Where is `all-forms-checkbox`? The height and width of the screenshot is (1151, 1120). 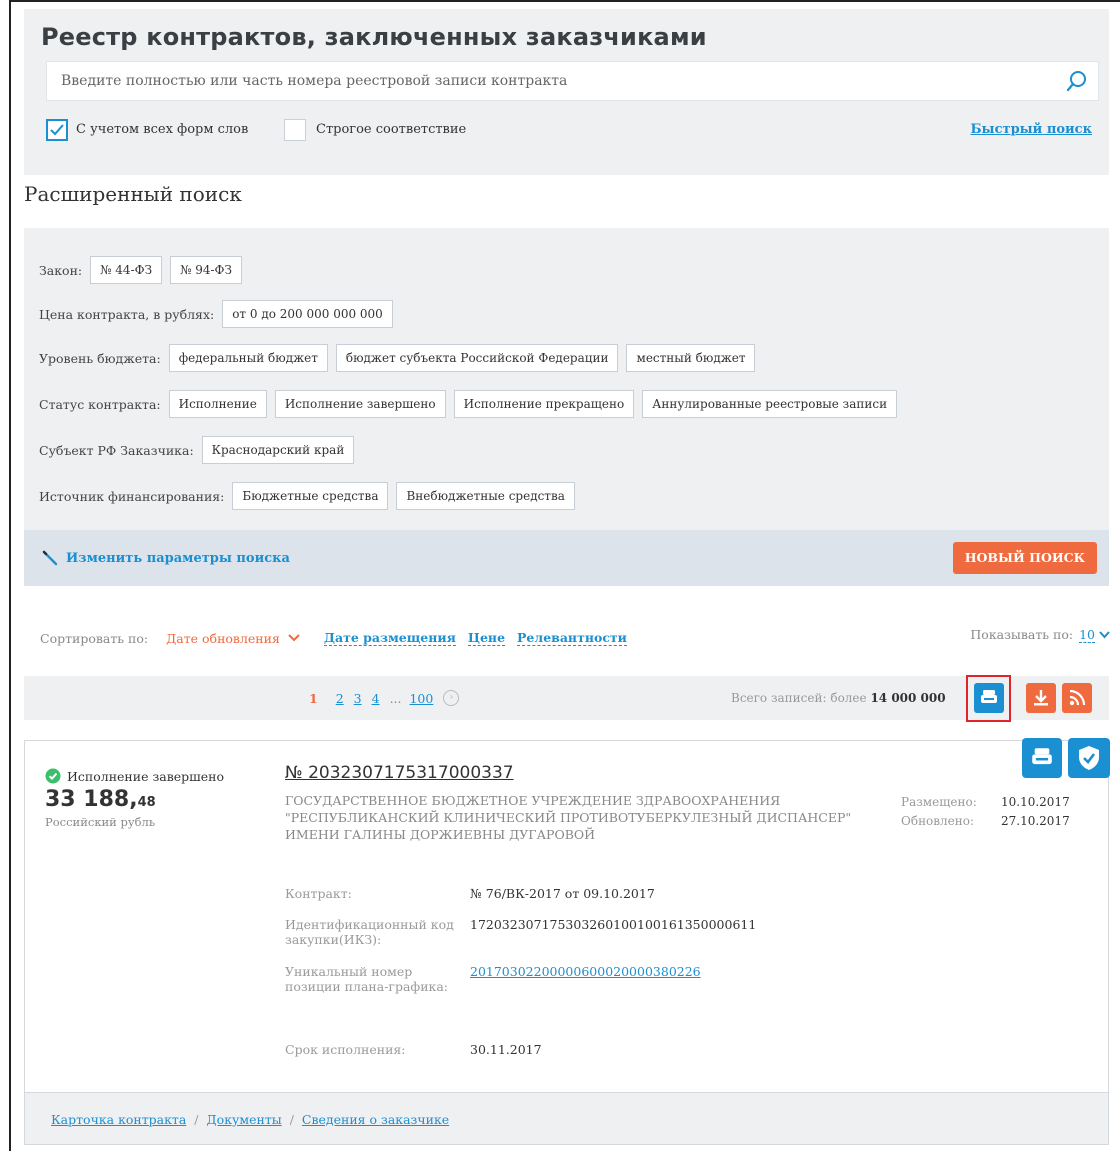 all-forms-checkbox is located at coordinates (57, 130).